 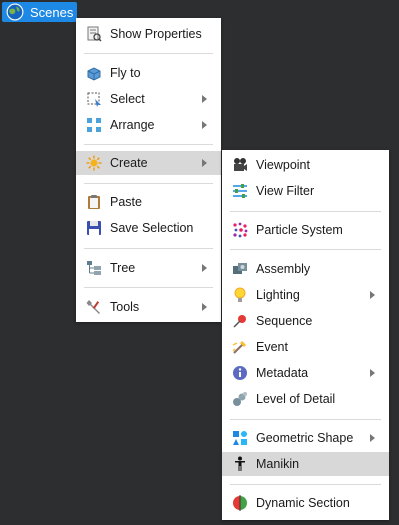 What do you see at coordinates (240, 373) in the screenshot?
I see `info-icon` at bounding box center [240, 373].